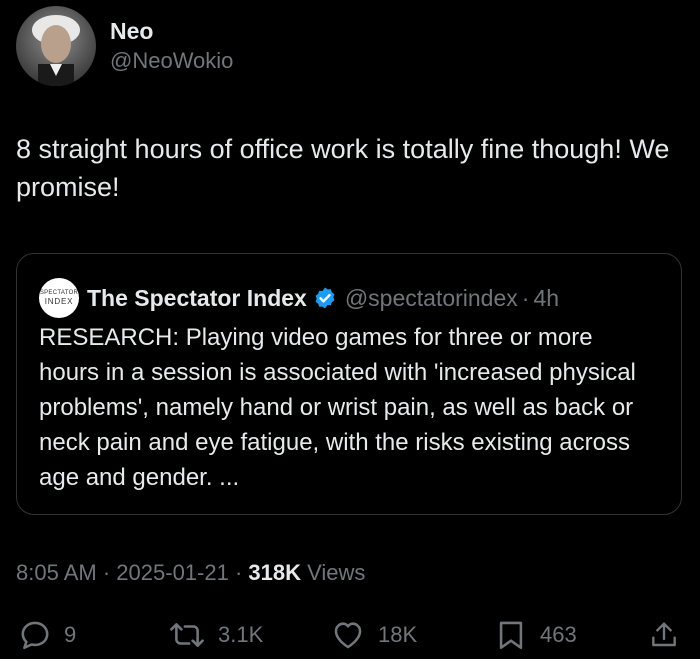 This screenshot has width=700, height=659. I want to click on like-button: 18K, so click(373, 635).